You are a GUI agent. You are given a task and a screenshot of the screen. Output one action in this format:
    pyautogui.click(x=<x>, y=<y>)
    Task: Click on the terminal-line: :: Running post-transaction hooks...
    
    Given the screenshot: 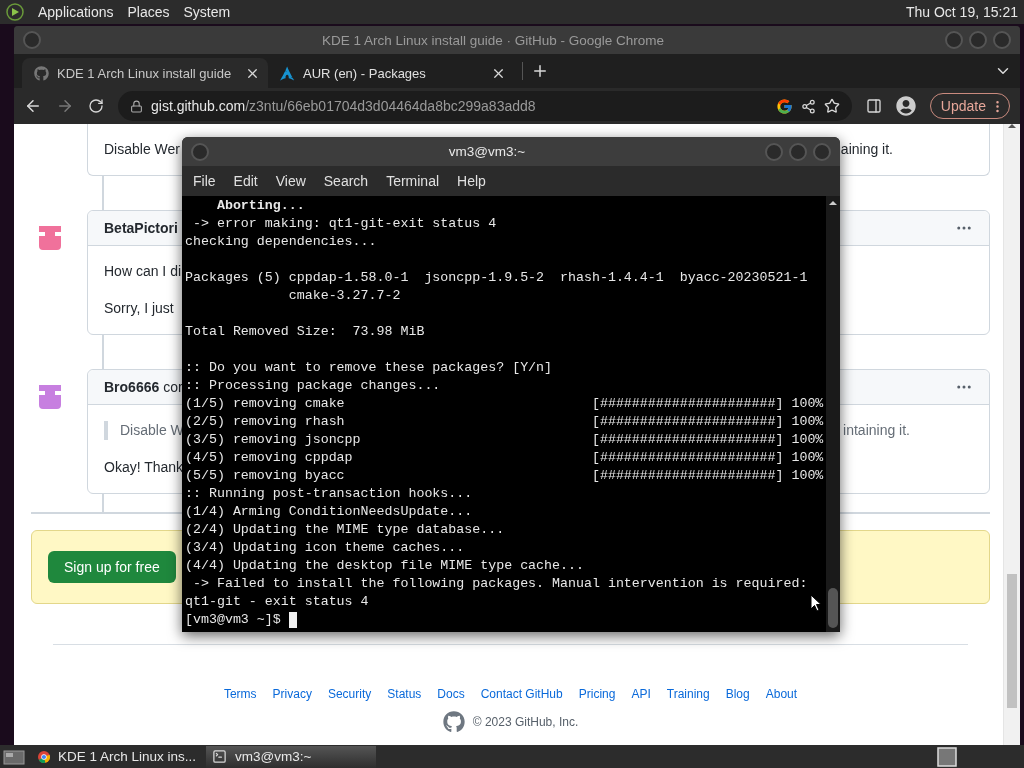 What is the action you would take?
    pyautogui.click(x=329, y=494)
    